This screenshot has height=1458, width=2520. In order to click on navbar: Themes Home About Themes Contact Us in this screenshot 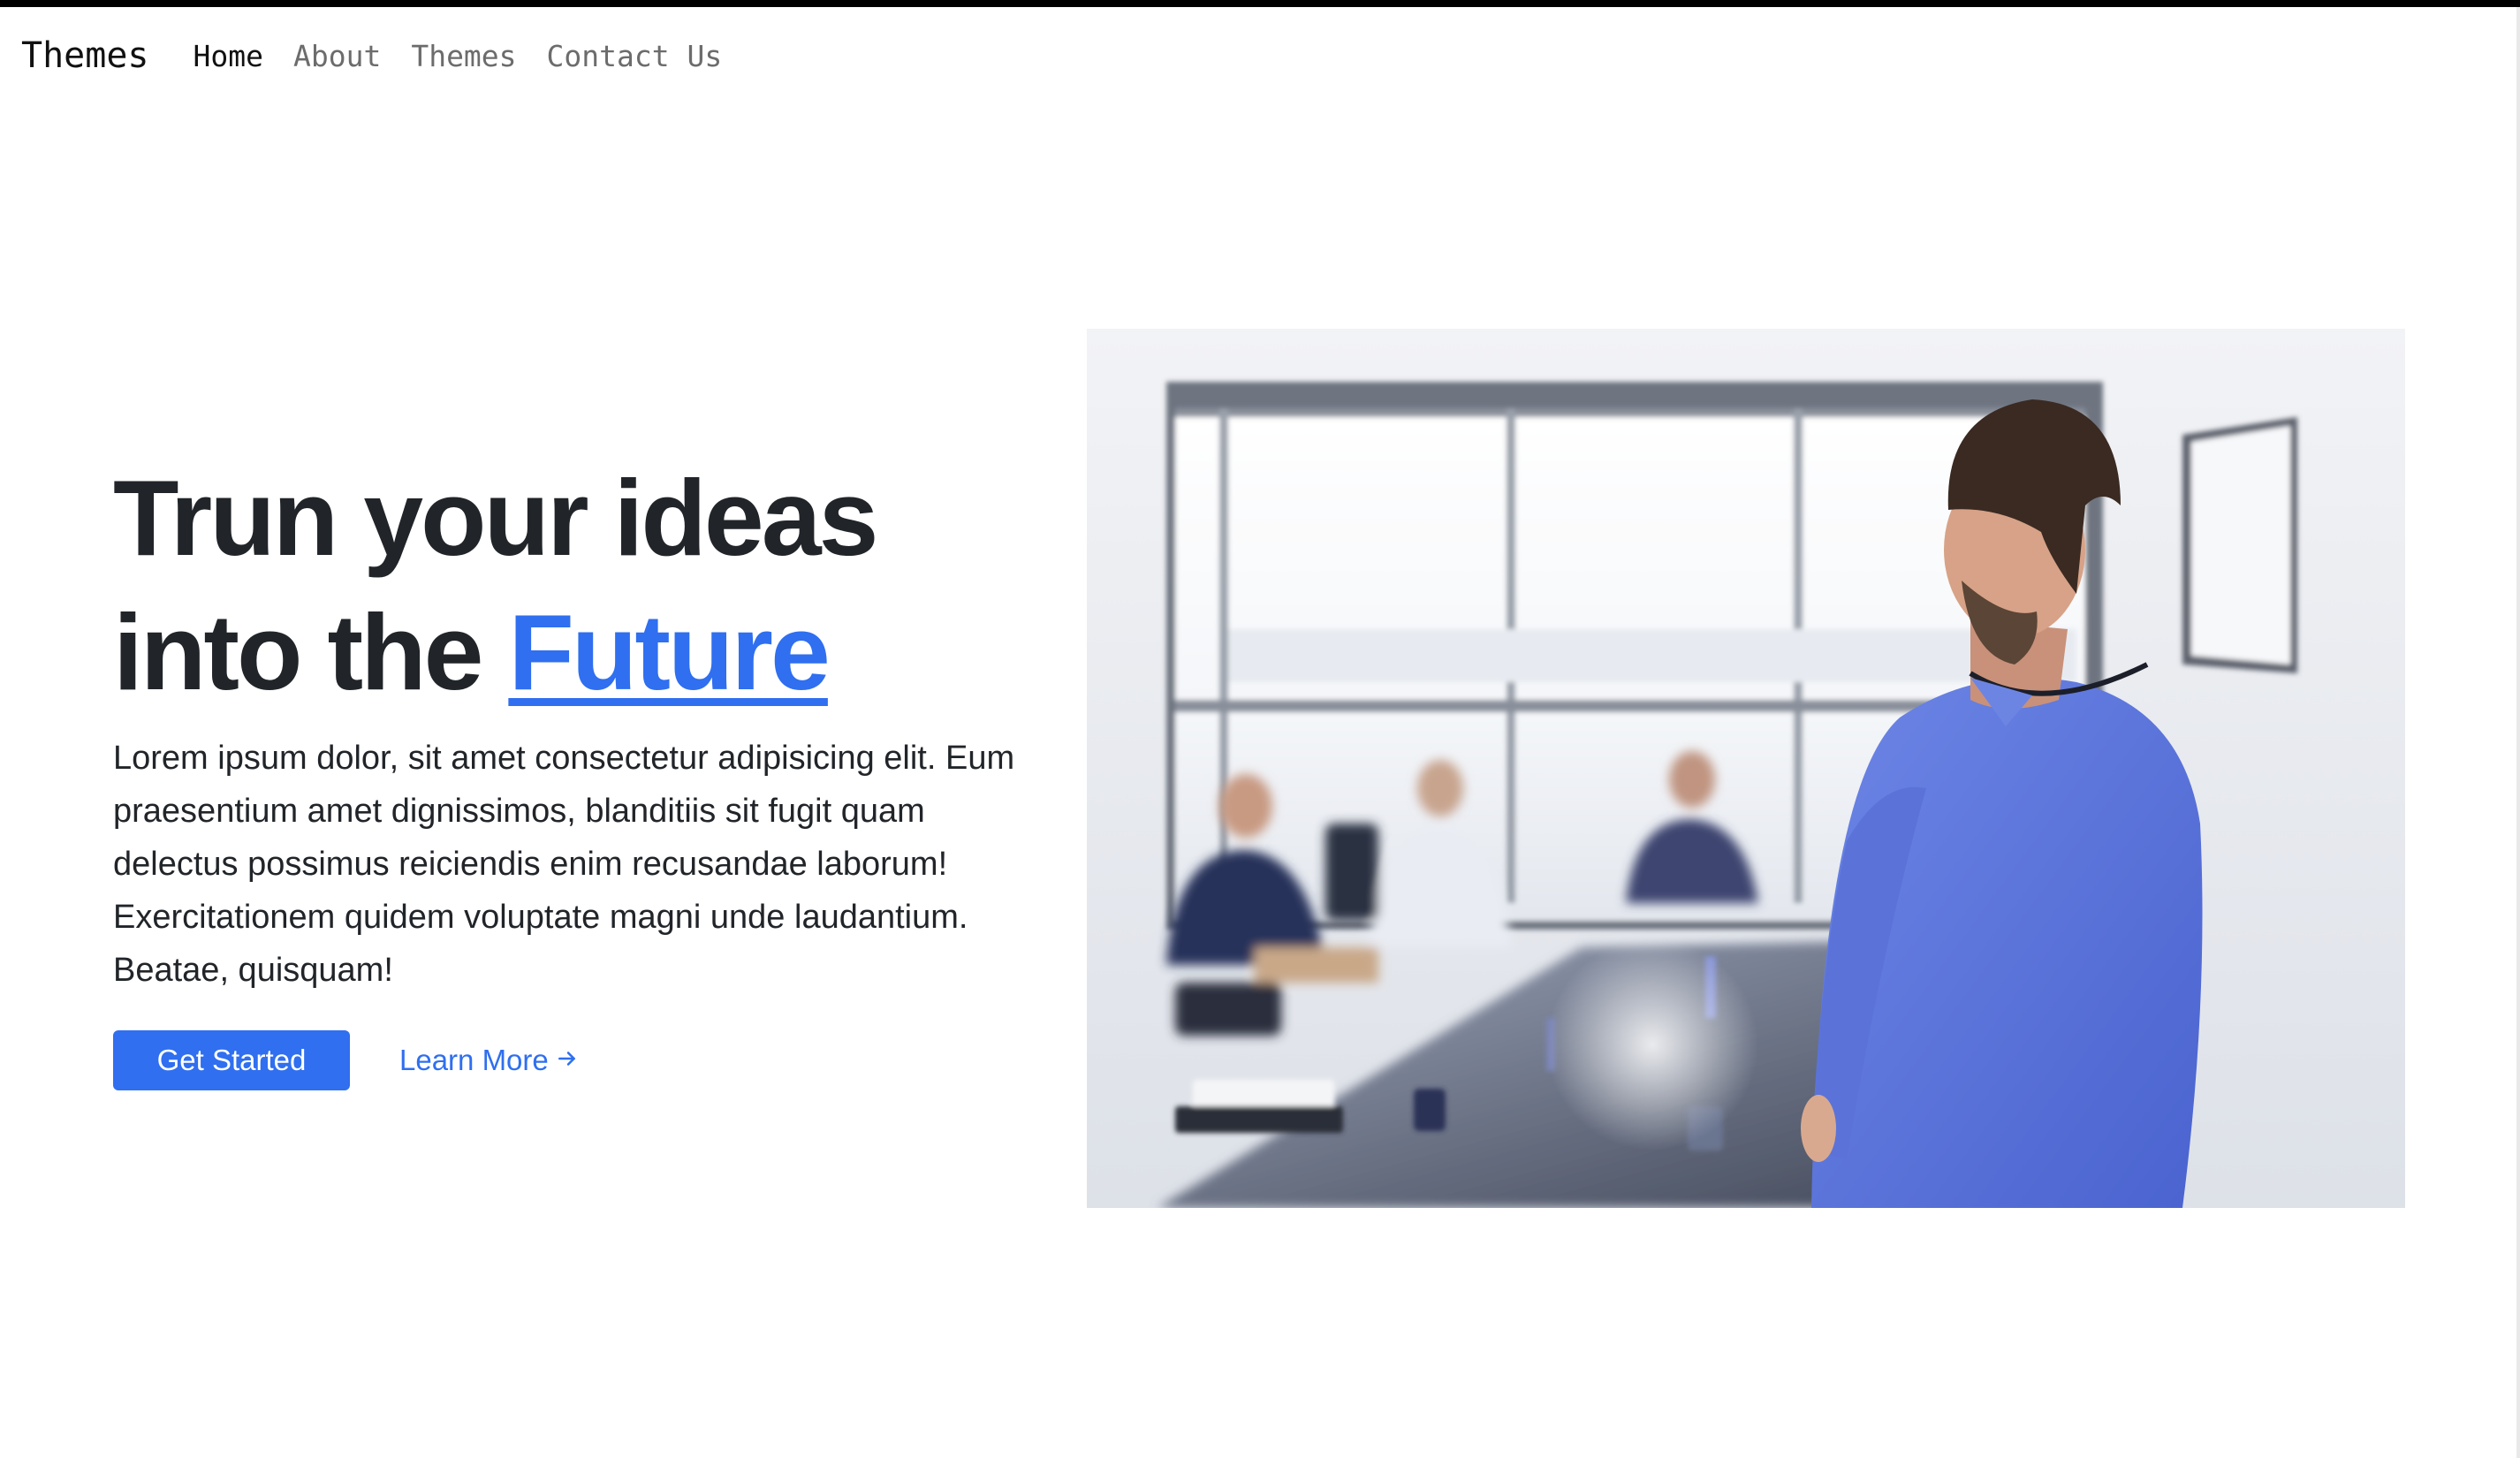, I will do `click(371, 56)`.